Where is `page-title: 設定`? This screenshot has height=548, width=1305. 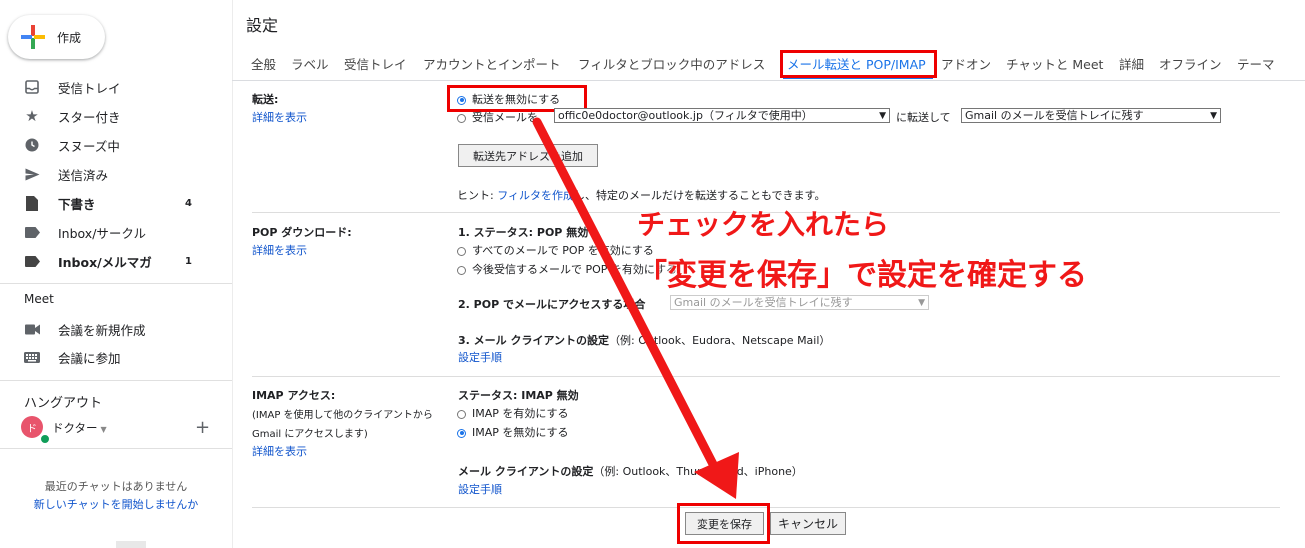 page-title: 設定 is located at coordinates (262, 25).